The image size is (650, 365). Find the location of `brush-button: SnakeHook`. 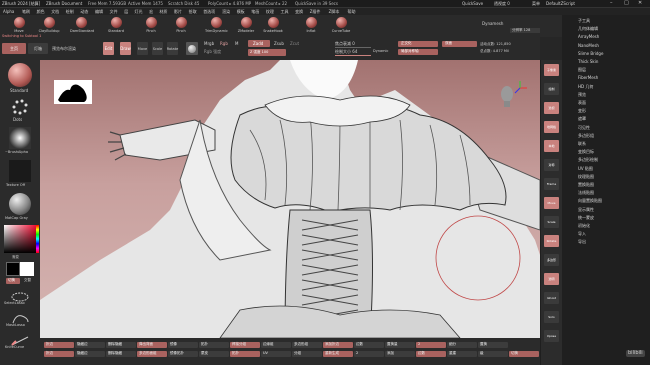

brush-button: SnakeHook is located at coordinates (273, 25).